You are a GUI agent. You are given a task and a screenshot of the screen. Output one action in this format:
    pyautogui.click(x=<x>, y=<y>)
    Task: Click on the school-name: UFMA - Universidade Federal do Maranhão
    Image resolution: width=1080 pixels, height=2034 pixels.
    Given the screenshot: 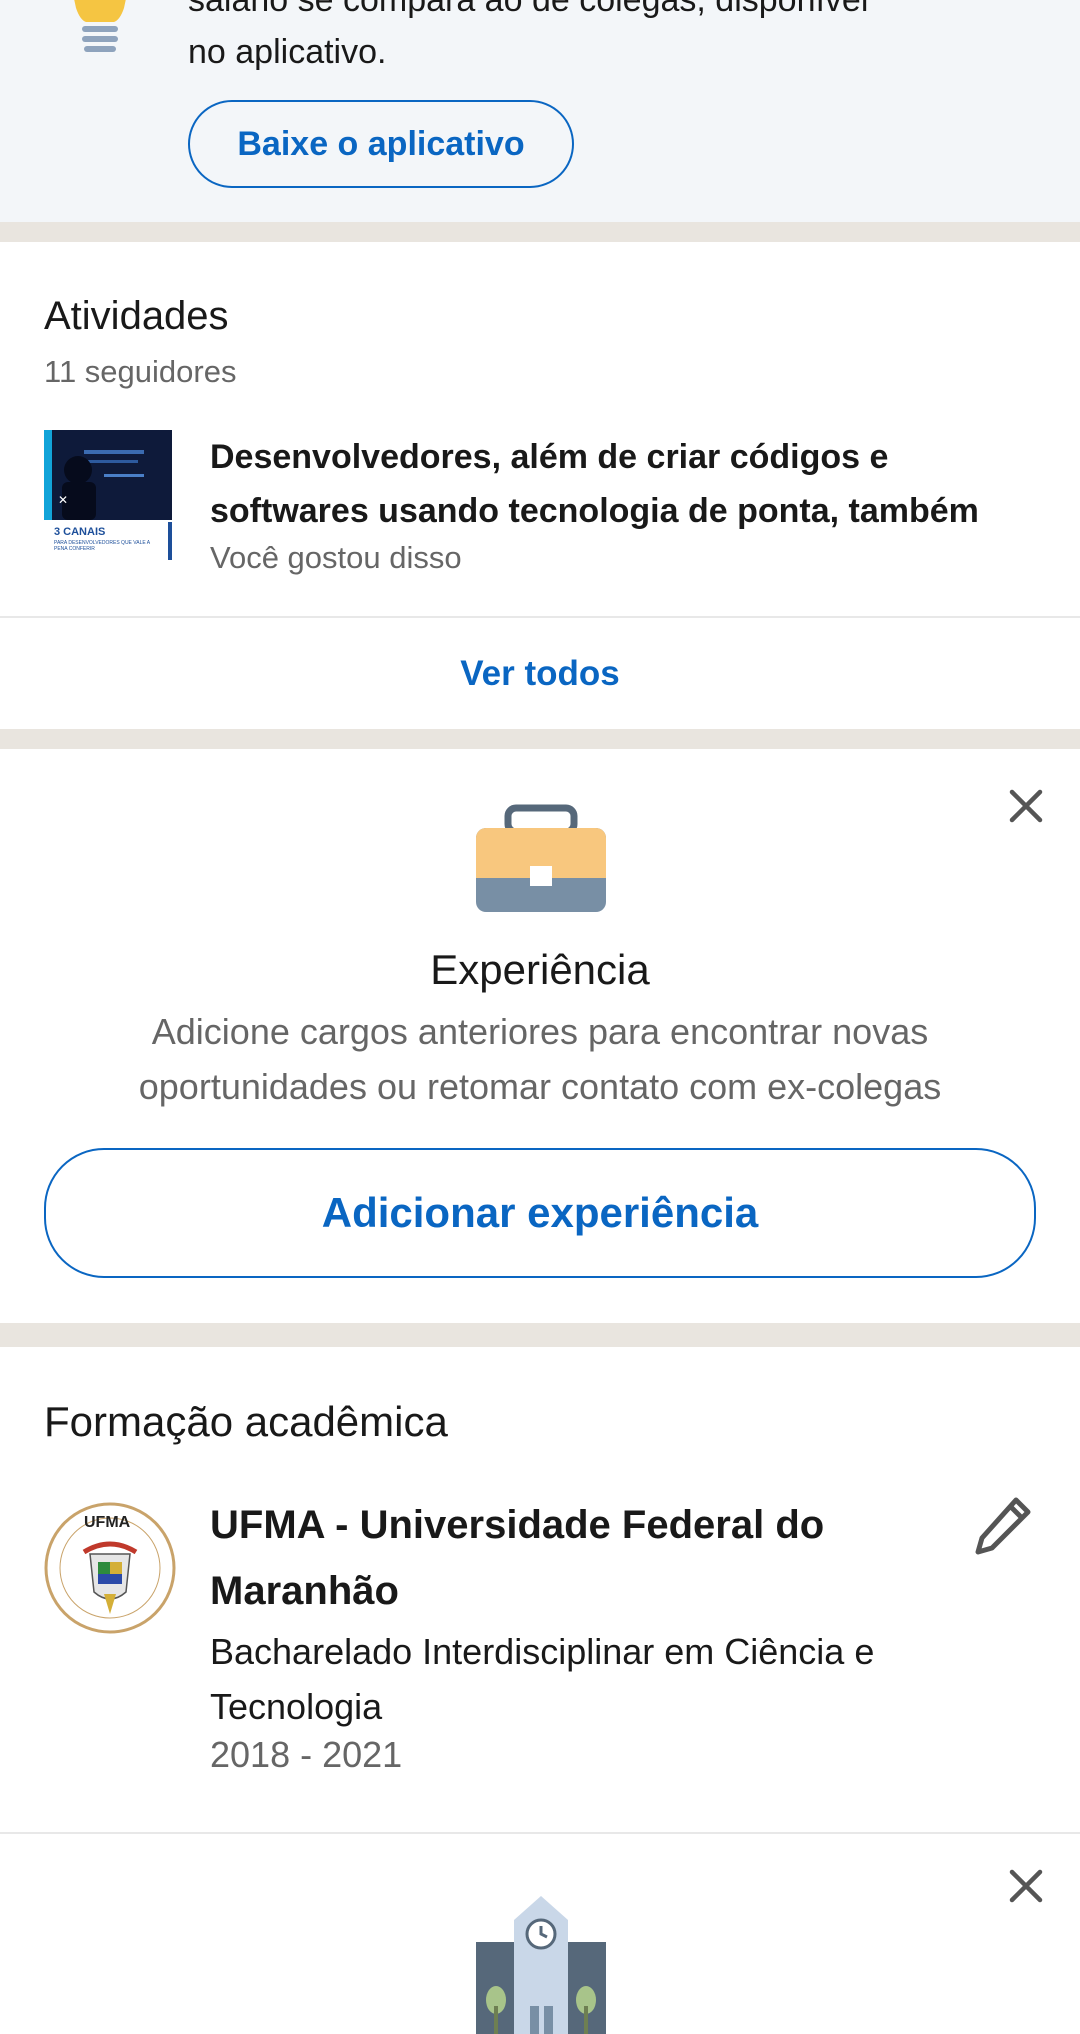 What is the action you would take?
    pyautogui.click(x=575, y=1558)
    